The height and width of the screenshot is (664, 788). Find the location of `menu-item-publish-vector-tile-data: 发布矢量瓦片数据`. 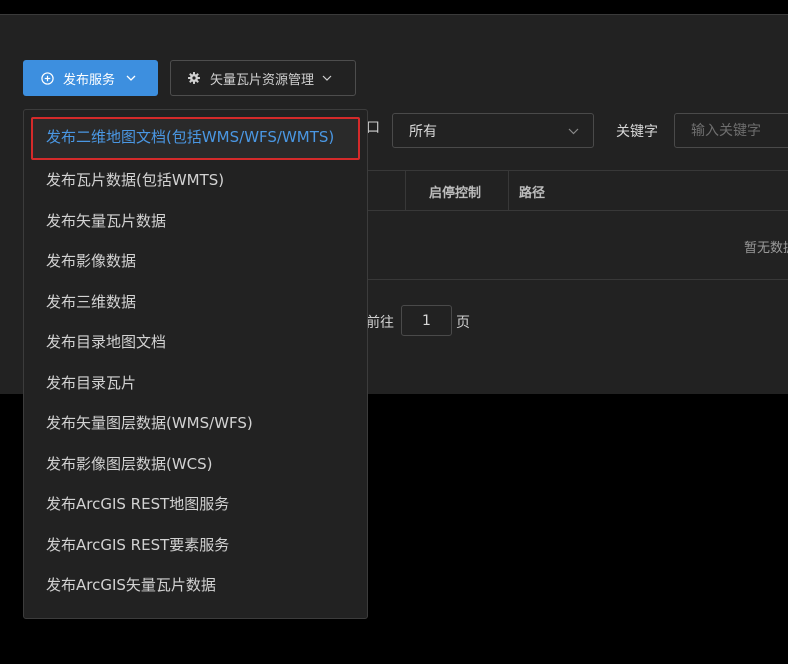

menu-item-publish-vector-tile-data: 发布矢量瓦片数据 is located at coordinates (195, 221).